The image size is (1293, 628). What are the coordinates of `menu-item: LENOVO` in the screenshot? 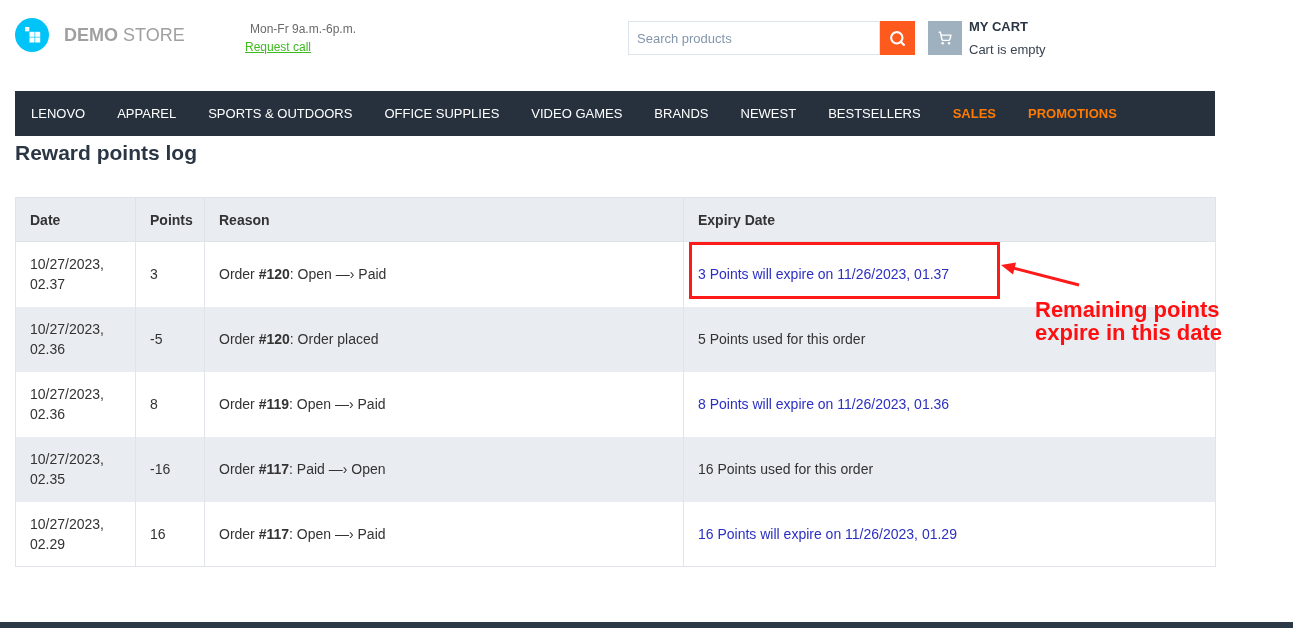 It's located at (58, 113).